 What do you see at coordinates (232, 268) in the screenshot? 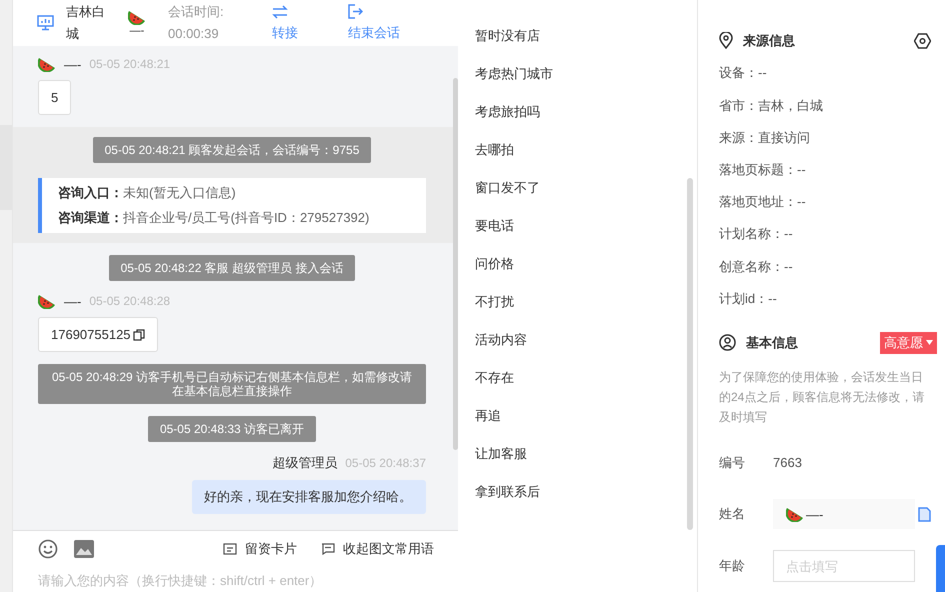
I see `system-notice: 05-05 20:48:22 客服 超级管理员 接入会话` at bounding box center [232, 268].